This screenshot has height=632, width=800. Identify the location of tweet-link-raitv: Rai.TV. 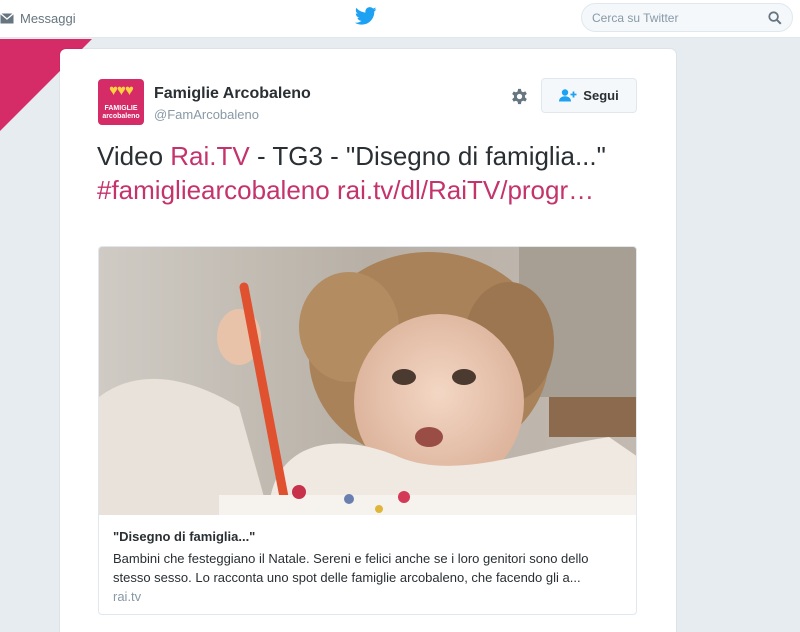
(209, 156).